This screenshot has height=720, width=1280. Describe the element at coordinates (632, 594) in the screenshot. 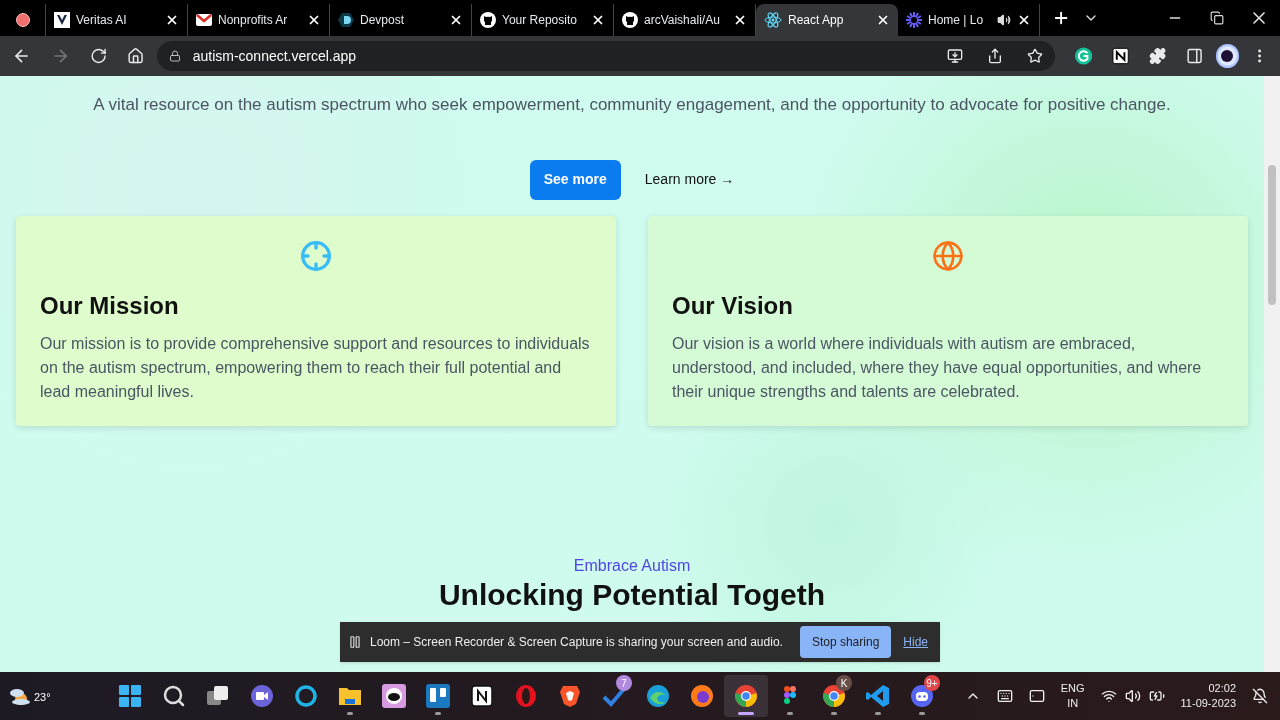

I see `section-heading: Unlocking Potential Togeth` at that location.